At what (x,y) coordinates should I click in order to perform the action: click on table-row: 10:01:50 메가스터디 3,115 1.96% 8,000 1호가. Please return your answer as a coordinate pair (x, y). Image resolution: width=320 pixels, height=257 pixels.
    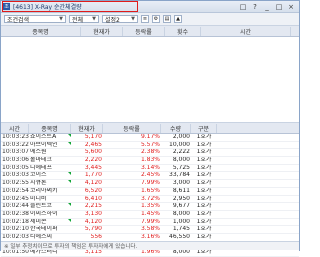
    Looking at the image, I should click on (150, 253).